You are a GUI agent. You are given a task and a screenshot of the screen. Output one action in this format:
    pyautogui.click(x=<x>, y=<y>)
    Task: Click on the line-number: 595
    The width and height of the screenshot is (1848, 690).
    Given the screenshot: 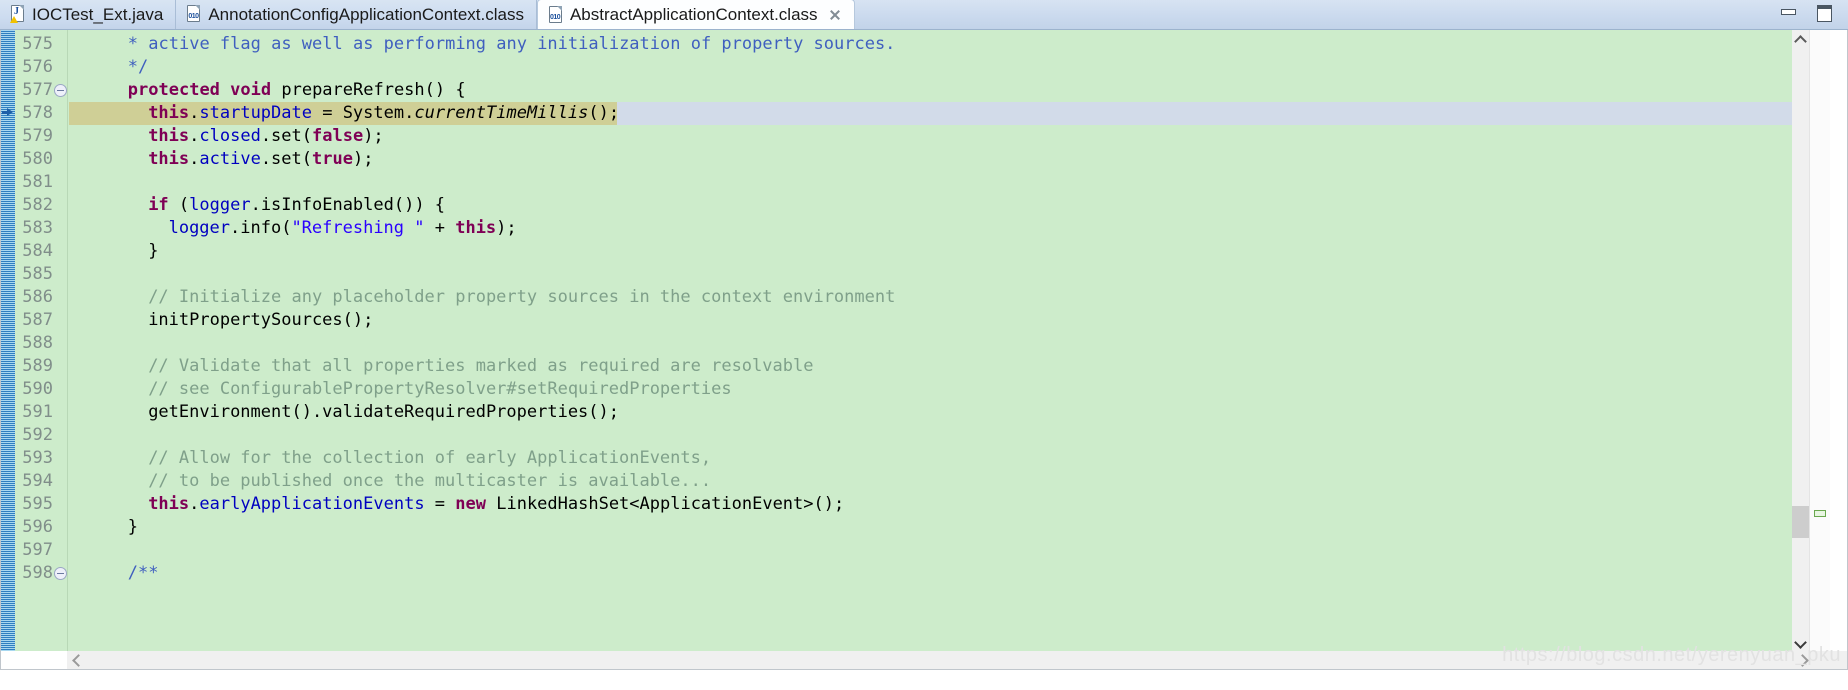 What is the action you would take?
    pyautogui.click(x=37, y=504)
    